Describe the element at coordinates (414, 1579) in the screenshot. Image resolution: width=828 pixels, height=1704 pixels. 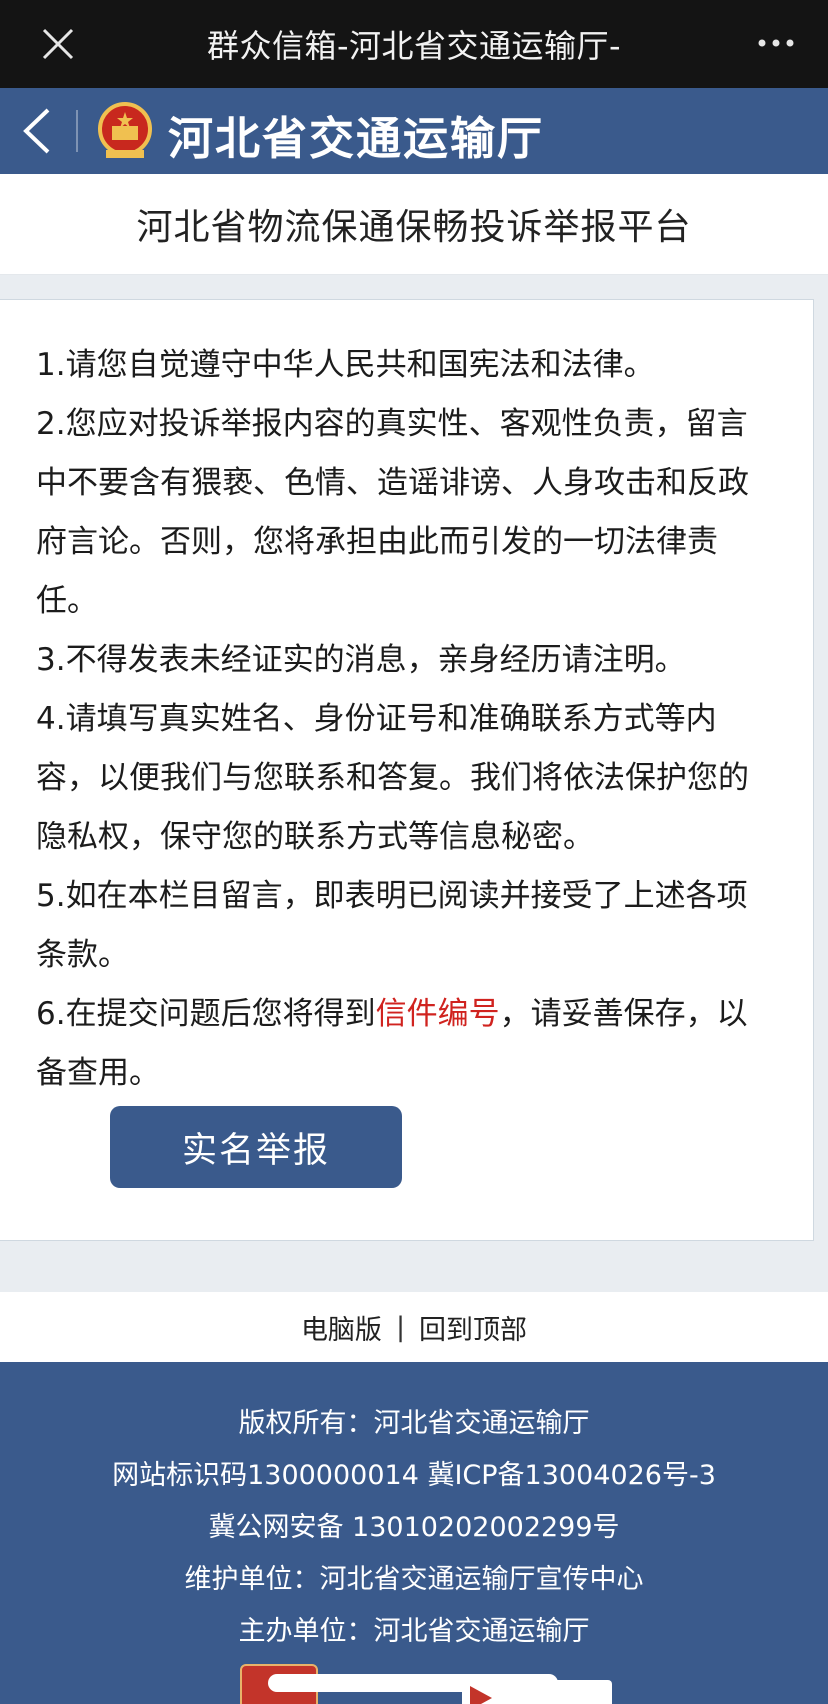
I see `maintainer-text: 维护单位：河北省交通运输厅宣传中心` at that location.